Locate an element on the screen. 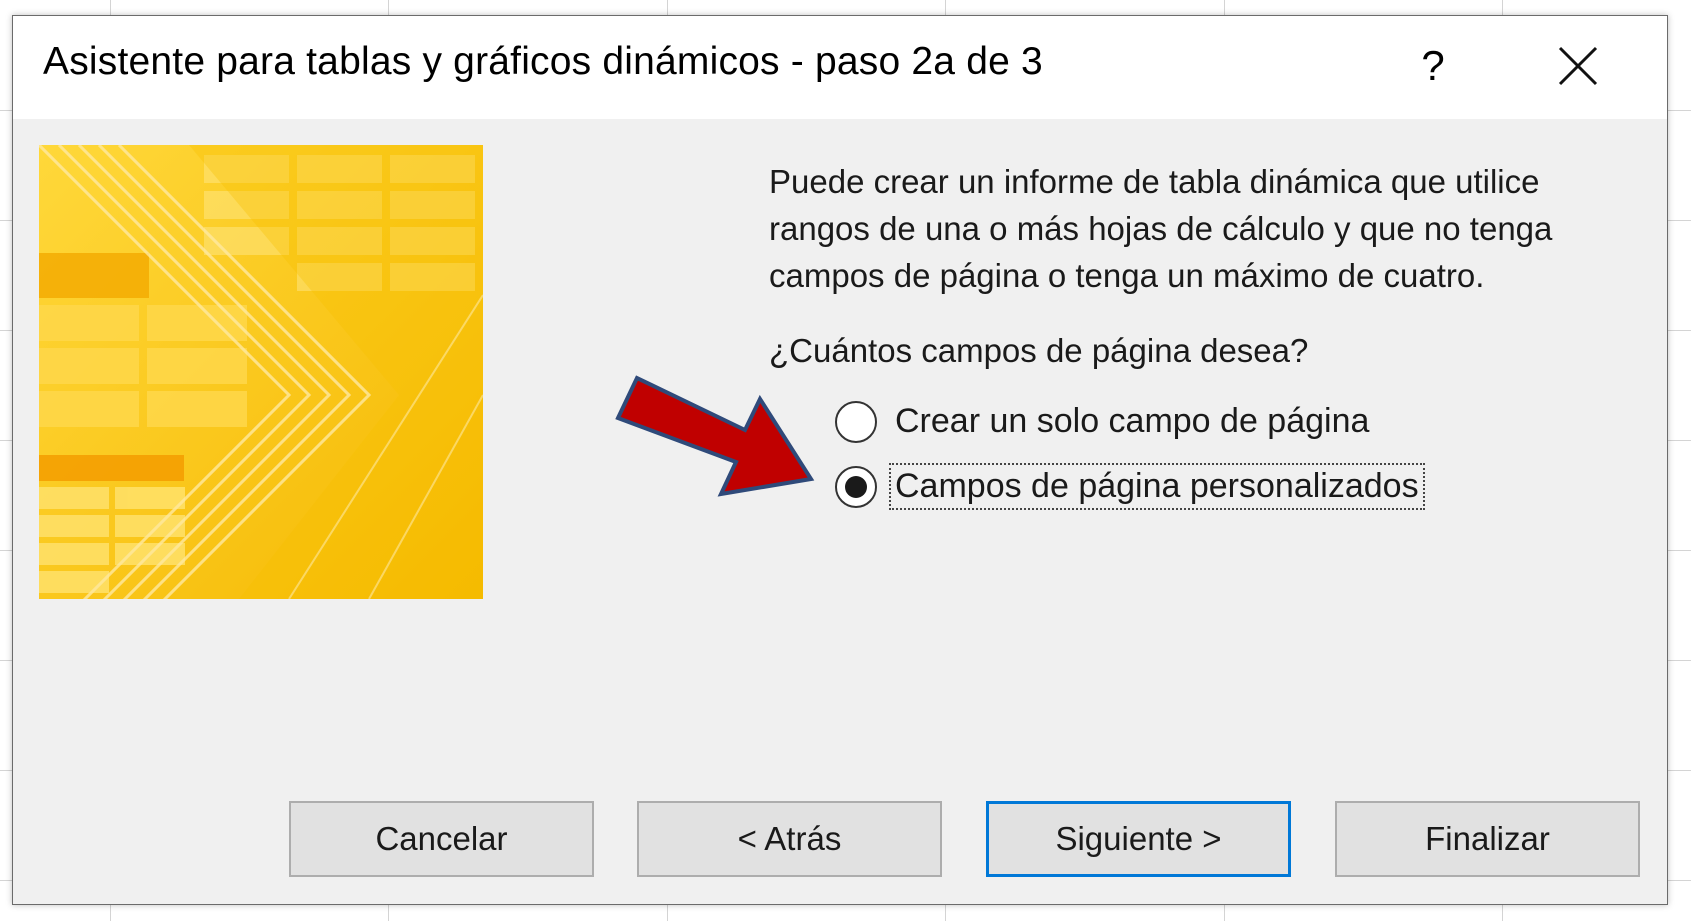 The height and width of the screenshot is (921, 1691). cancel-button: Cancelar is located at coordinates (441, 839).